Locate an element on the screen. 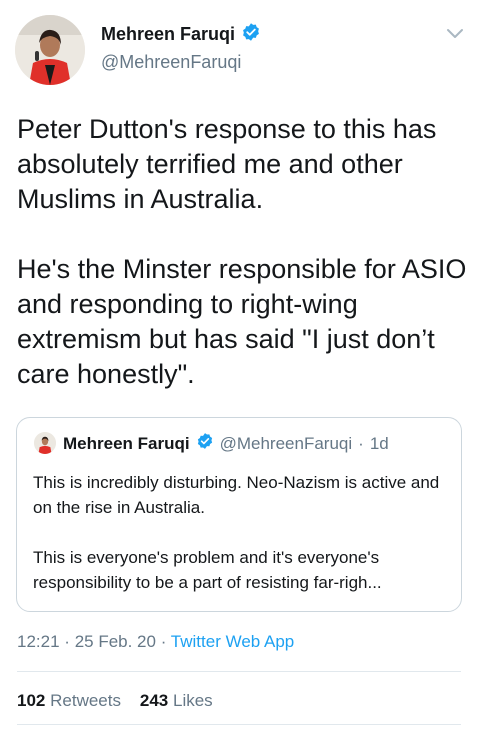 The width and height of the screenshot is (478, 733). source-app-link: Twitter Web App is located at coordinates (232, 641).